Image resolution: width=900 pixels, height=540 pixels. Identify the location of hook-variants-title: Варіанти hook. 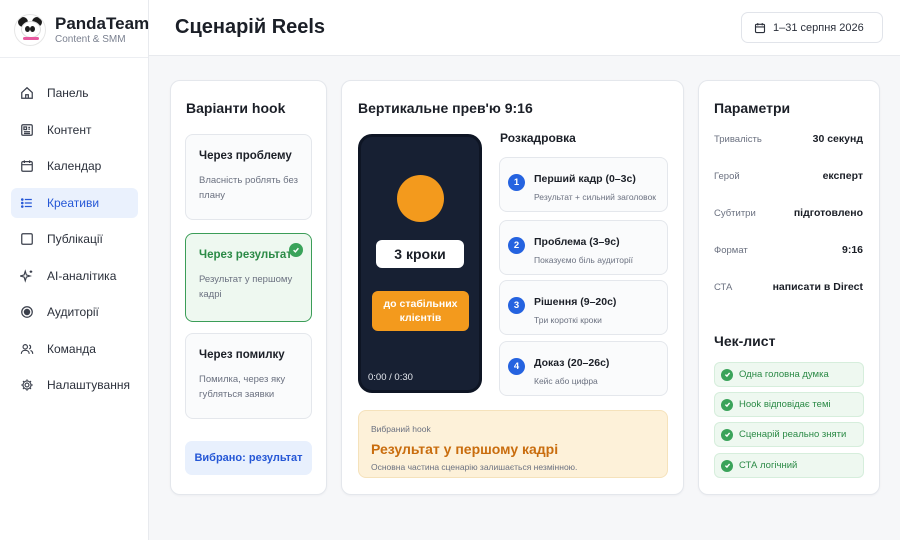
(236, 108).